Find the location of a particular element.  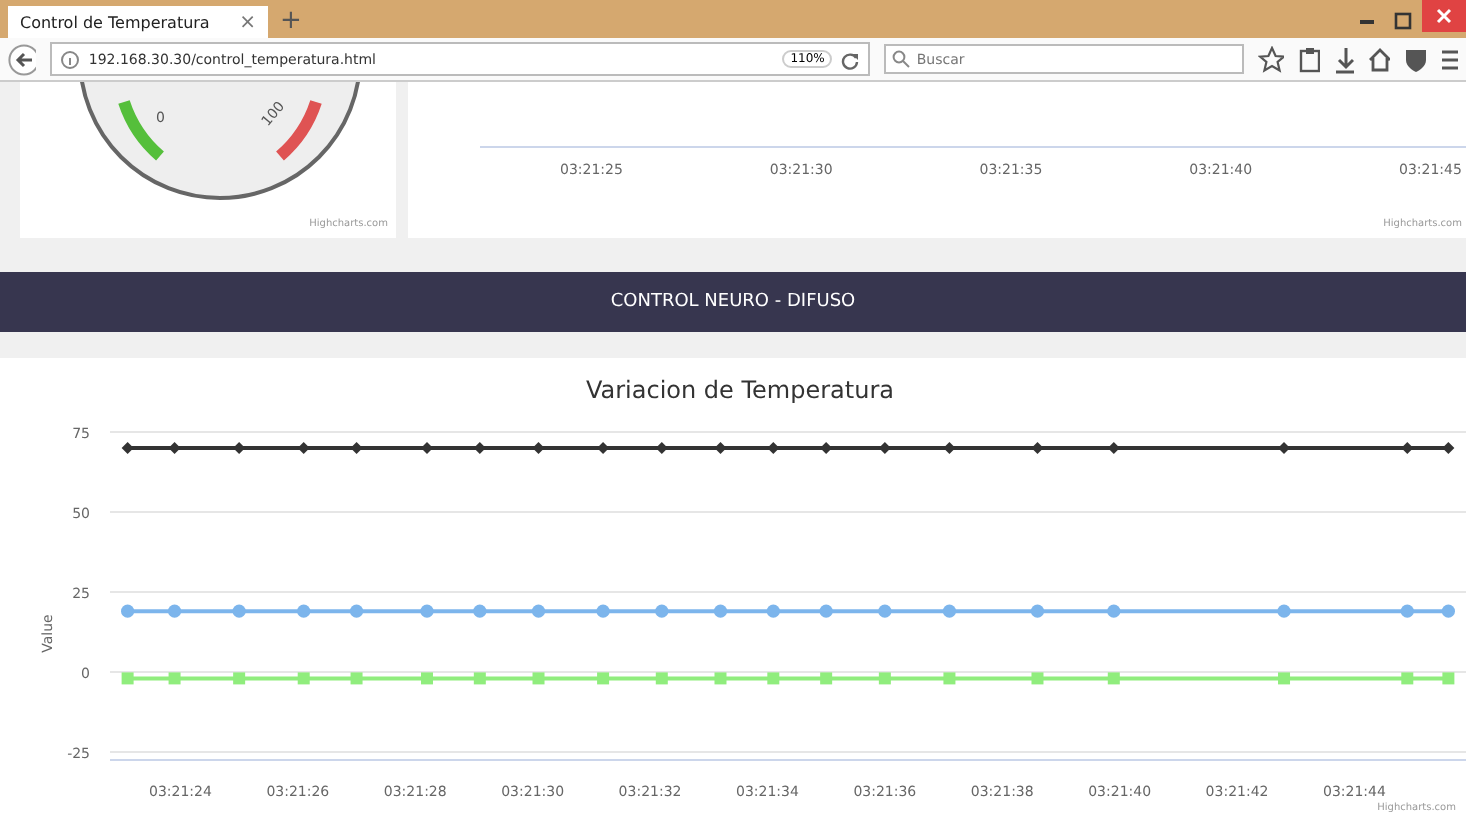

close-icon is located at coordinates (1444, 16).